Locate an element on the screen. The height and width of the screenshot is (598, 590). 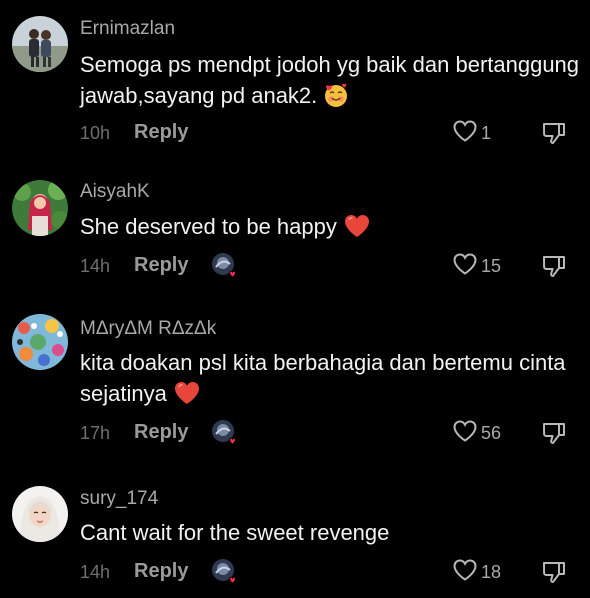
like-button: 1 is located at coordinates (471, 133).